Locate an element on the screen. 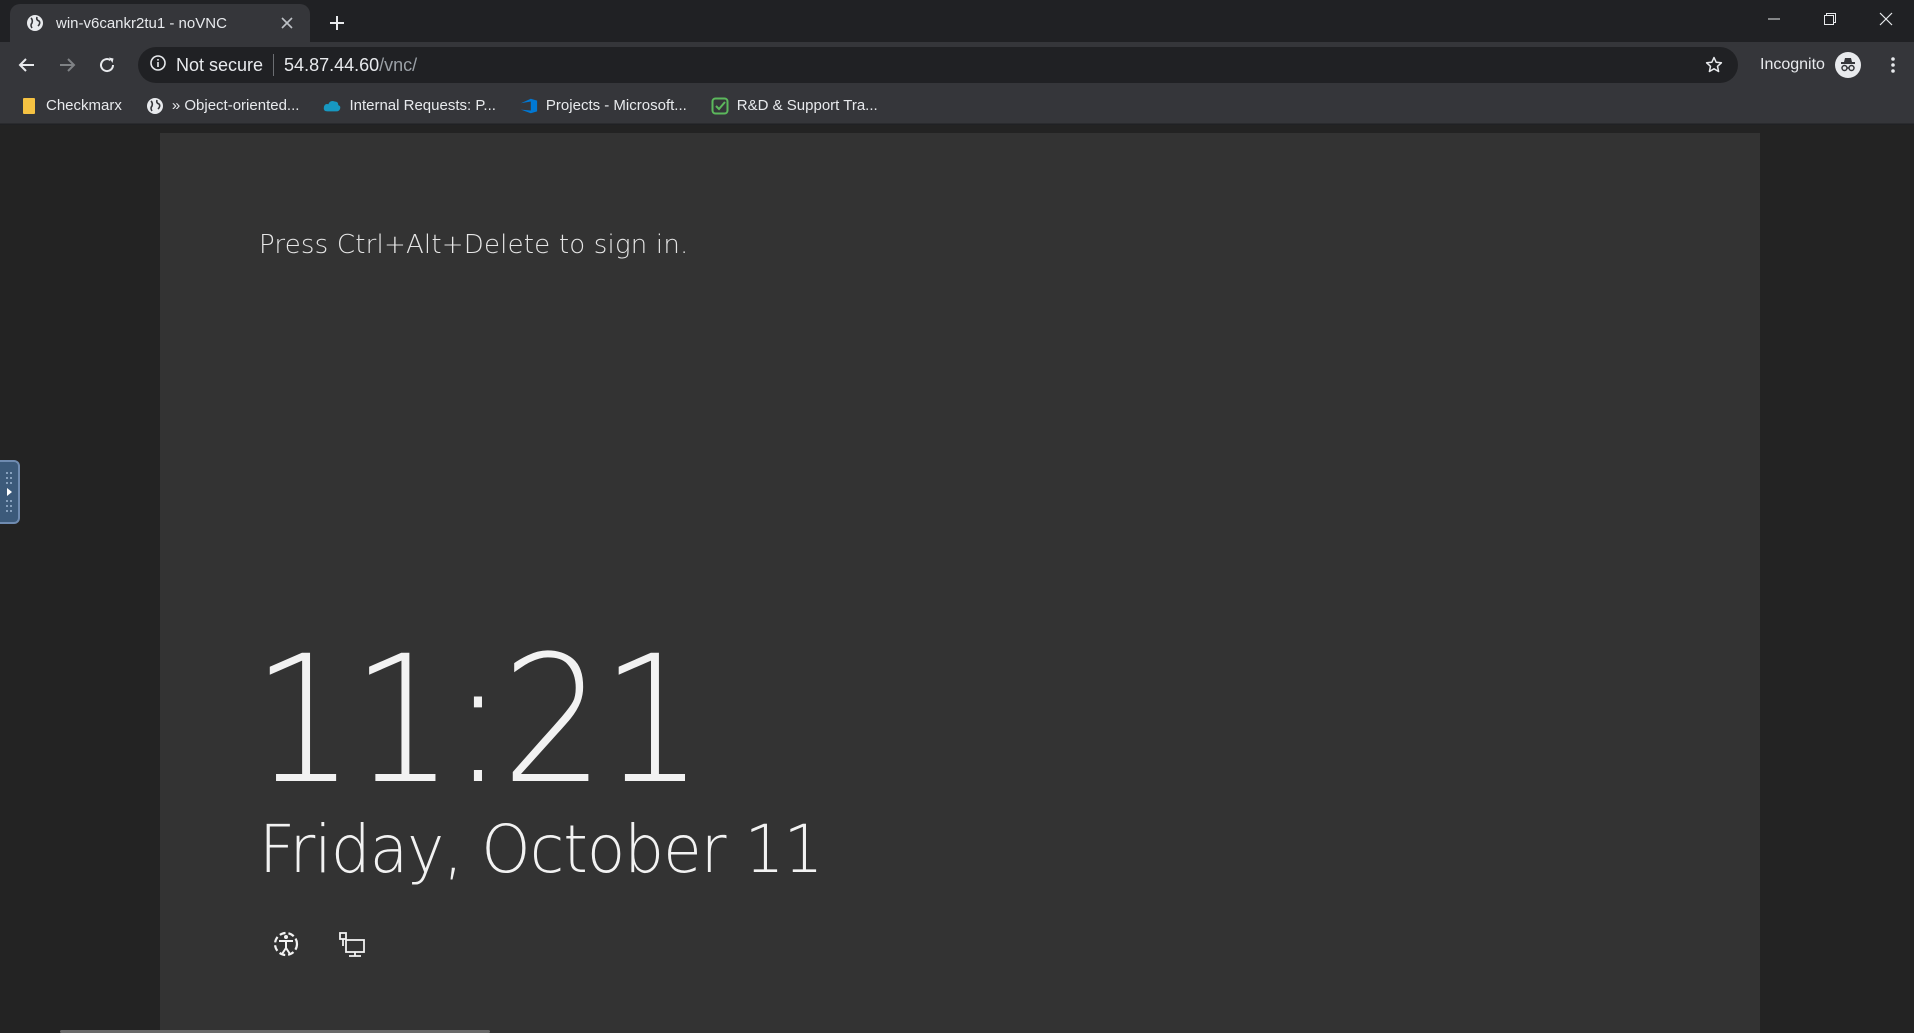 Image resolution: width=1914 pixels, height=1033 pixels. novnc-control-bar-handle is located at coordinates (10, 492).